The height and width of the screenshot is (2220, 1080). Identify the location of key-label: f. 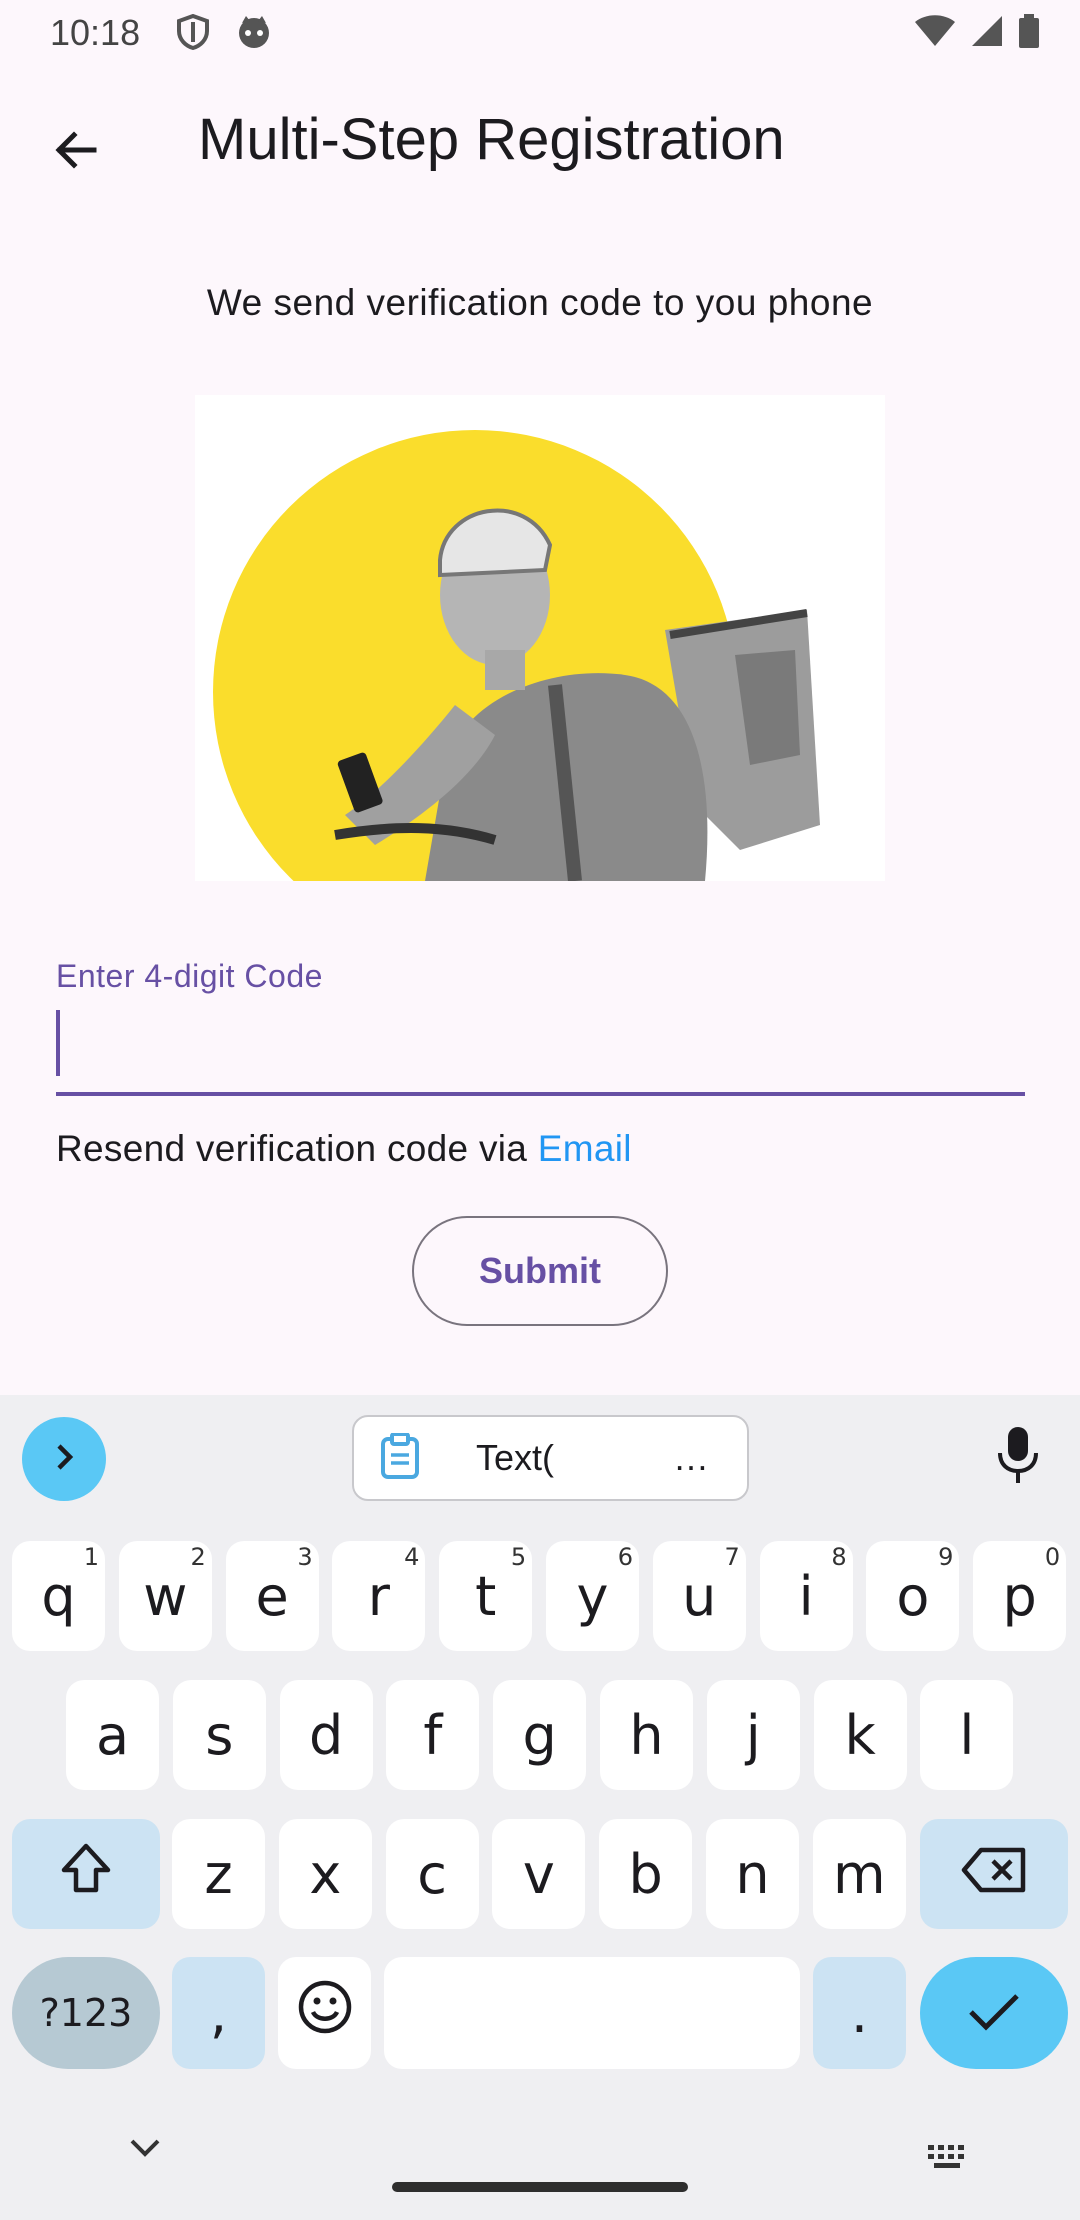
(433, 1735).